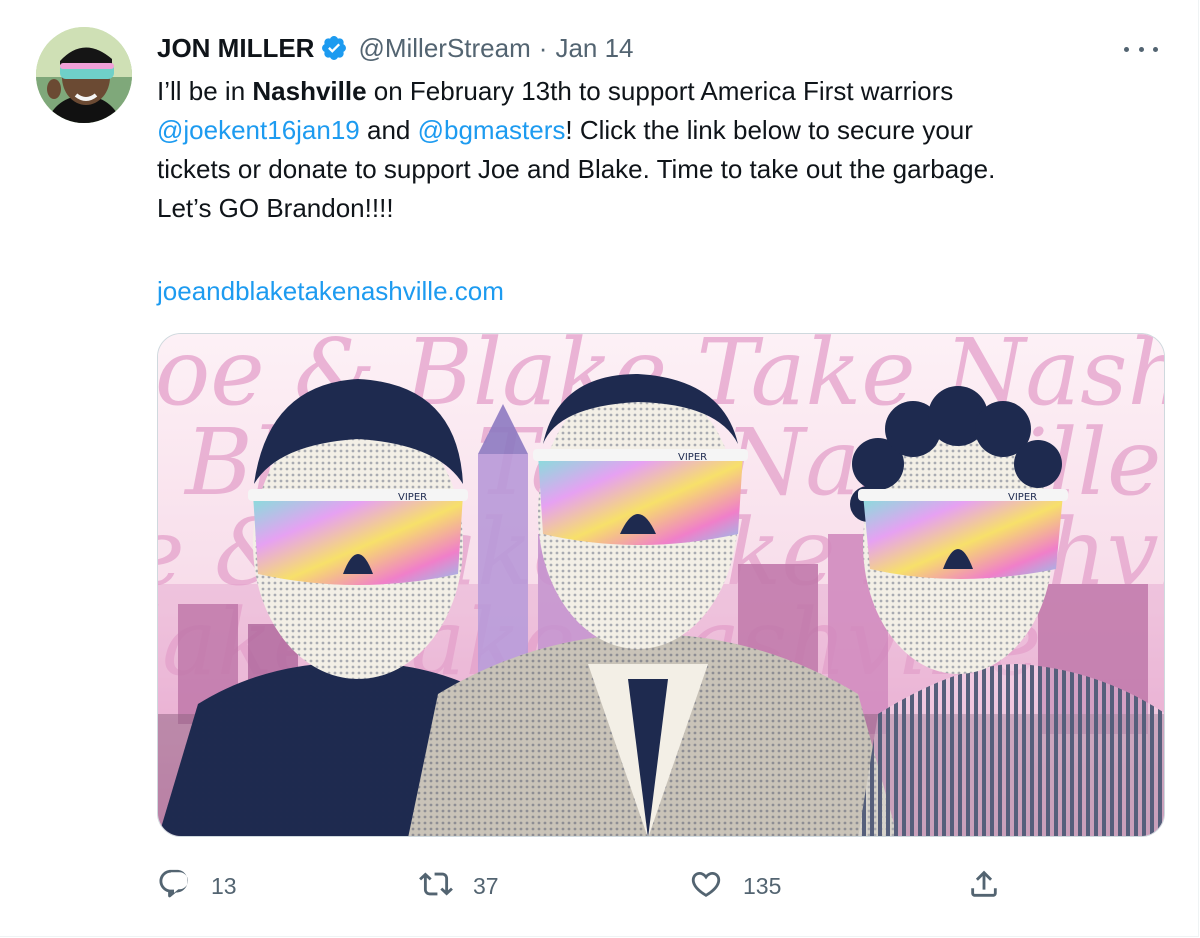 The width and height of the screenshot is (1200, 938). I want to click on tweet-link-line: joeandblaketakenashville.com, so click(330, 291).